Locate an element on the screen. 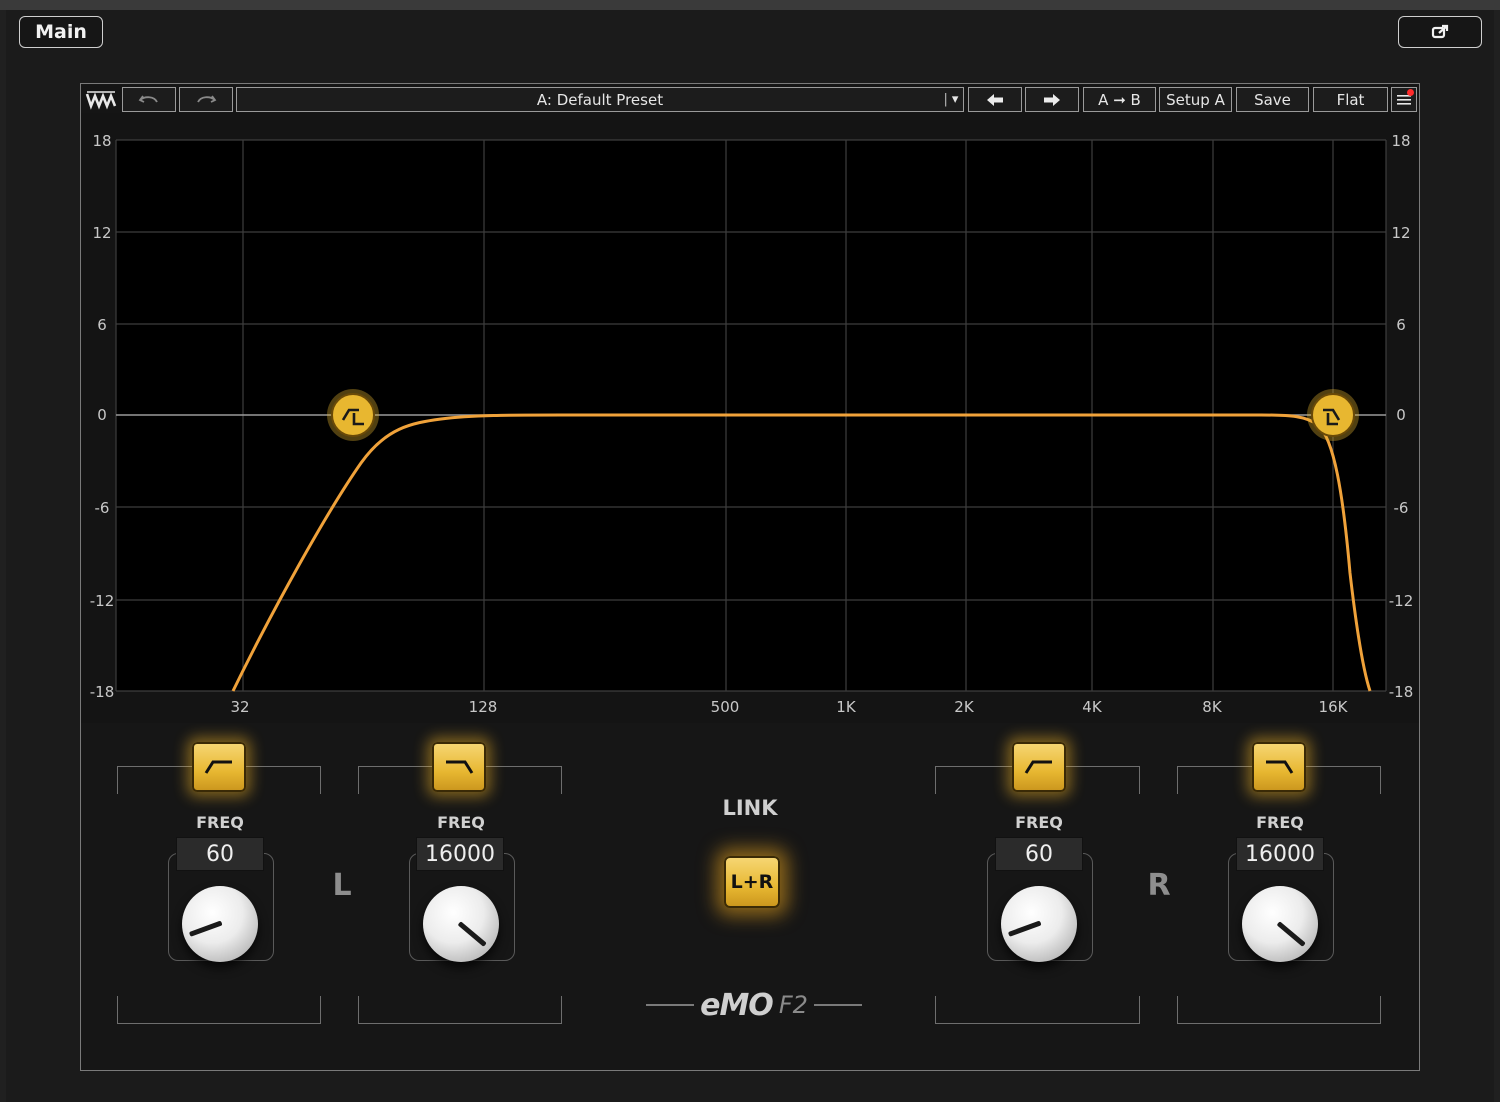  left-highcut-freq-knob is located at coordinates (461, 924).